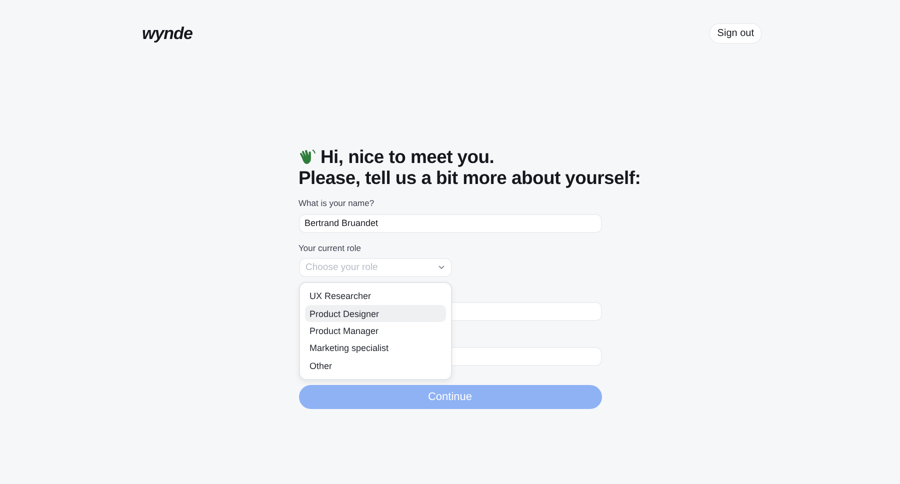  Describe the element at coordinates (167, 34) in the screenshot. I see `logo: wynde` at that location.